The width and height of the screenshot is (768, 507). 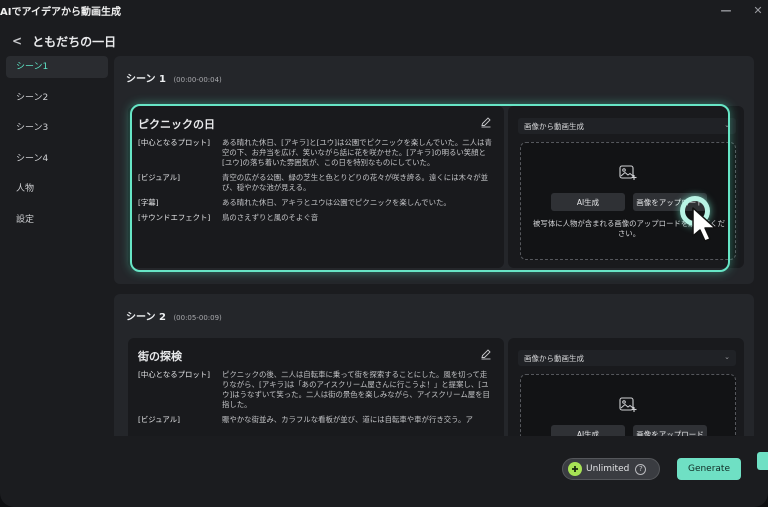 What do you see at coordinates (384, 41) in the screenshot?
I see `project-header: < ともだちの一日` at bounding box center [384, 41].